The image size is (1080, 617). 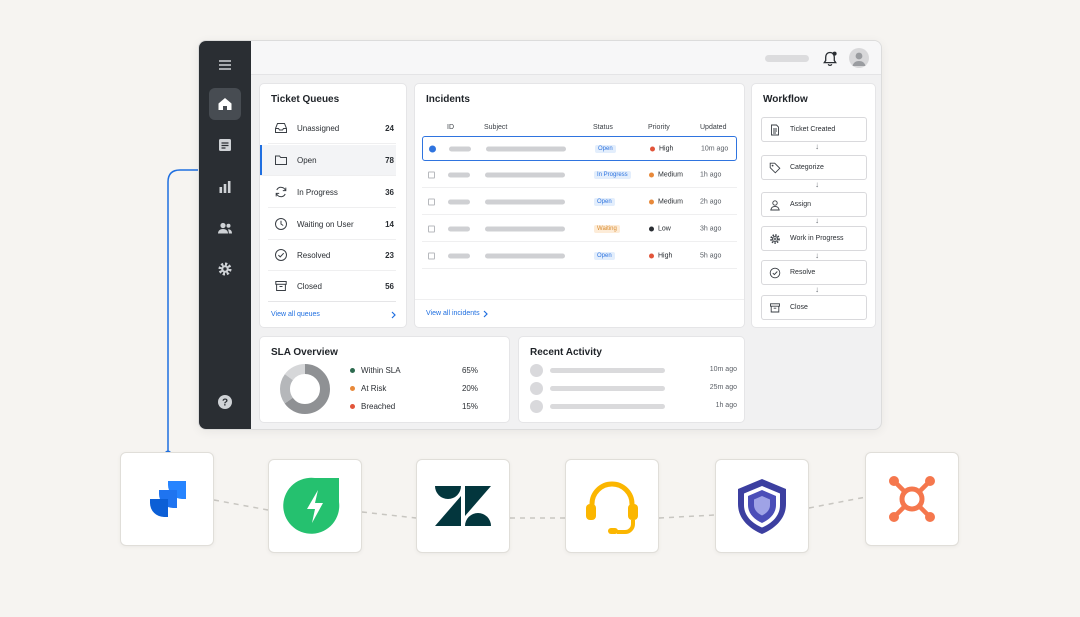 I want to click on activity-time: 25m ago, so click(x=723, y=387).